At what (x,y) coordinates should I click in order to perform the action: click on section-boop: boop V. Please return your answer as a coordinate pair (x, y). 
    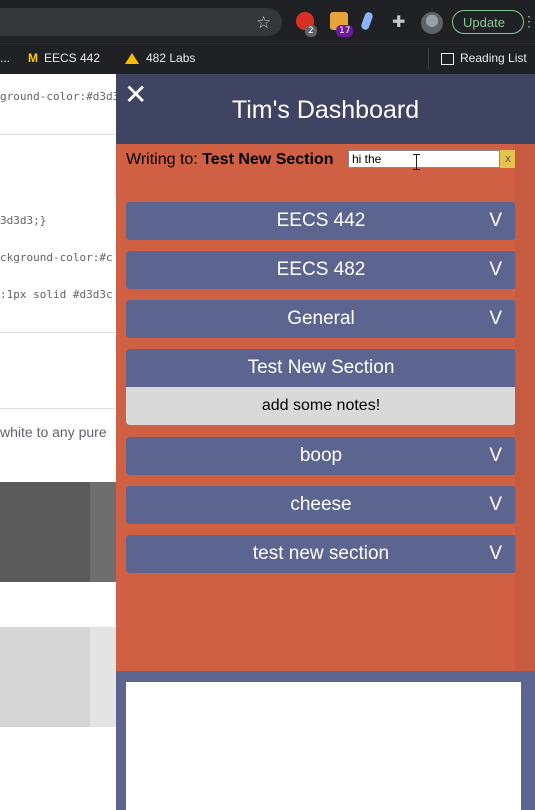
    Looking at the image, I should click on (321, 456).